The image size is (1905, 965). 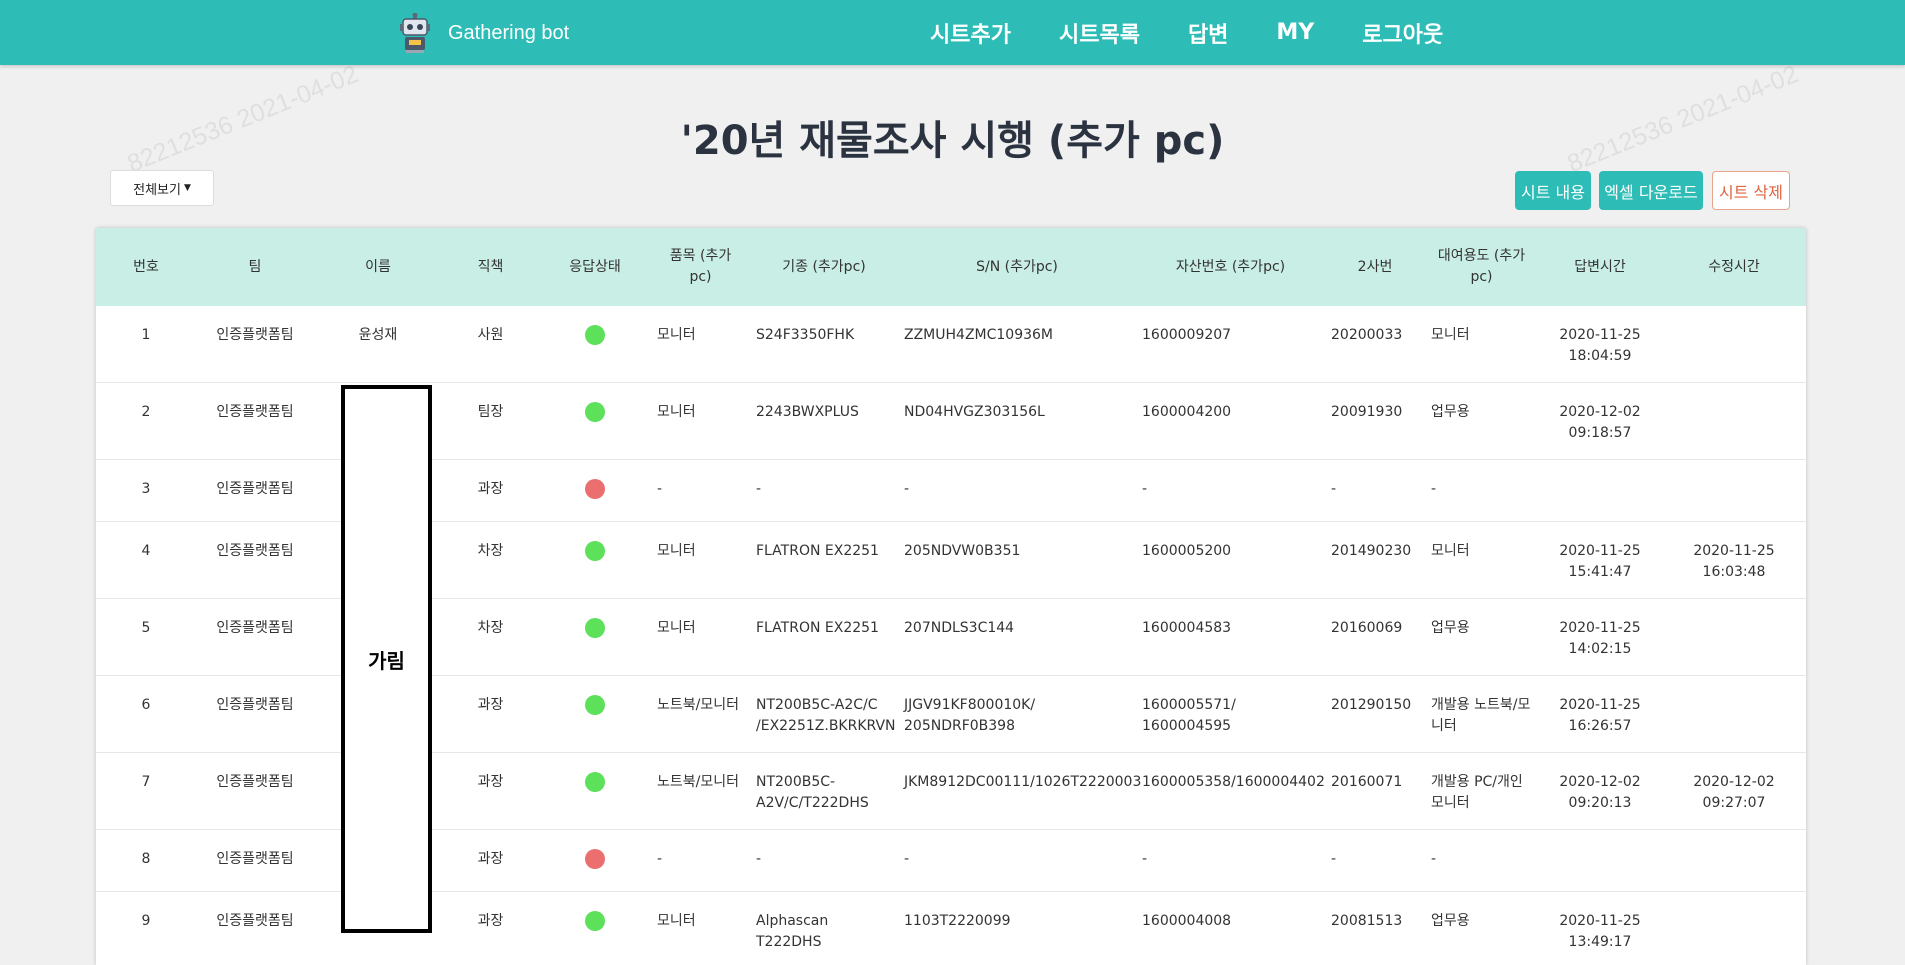 What do you see at coordinates (700, 637) in the screenshot?
I see `cell-item: 모니터` at bounding box center [700, 637].